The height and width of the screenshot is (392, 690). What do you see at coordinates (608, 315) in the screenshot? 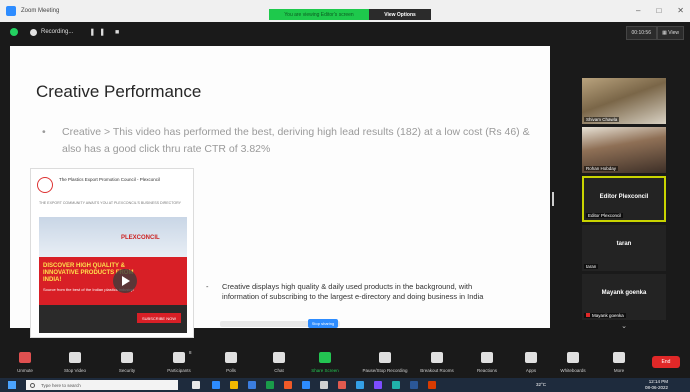
I see `participant-name-text: Mayank goenka` at bounding box center [608, 315].